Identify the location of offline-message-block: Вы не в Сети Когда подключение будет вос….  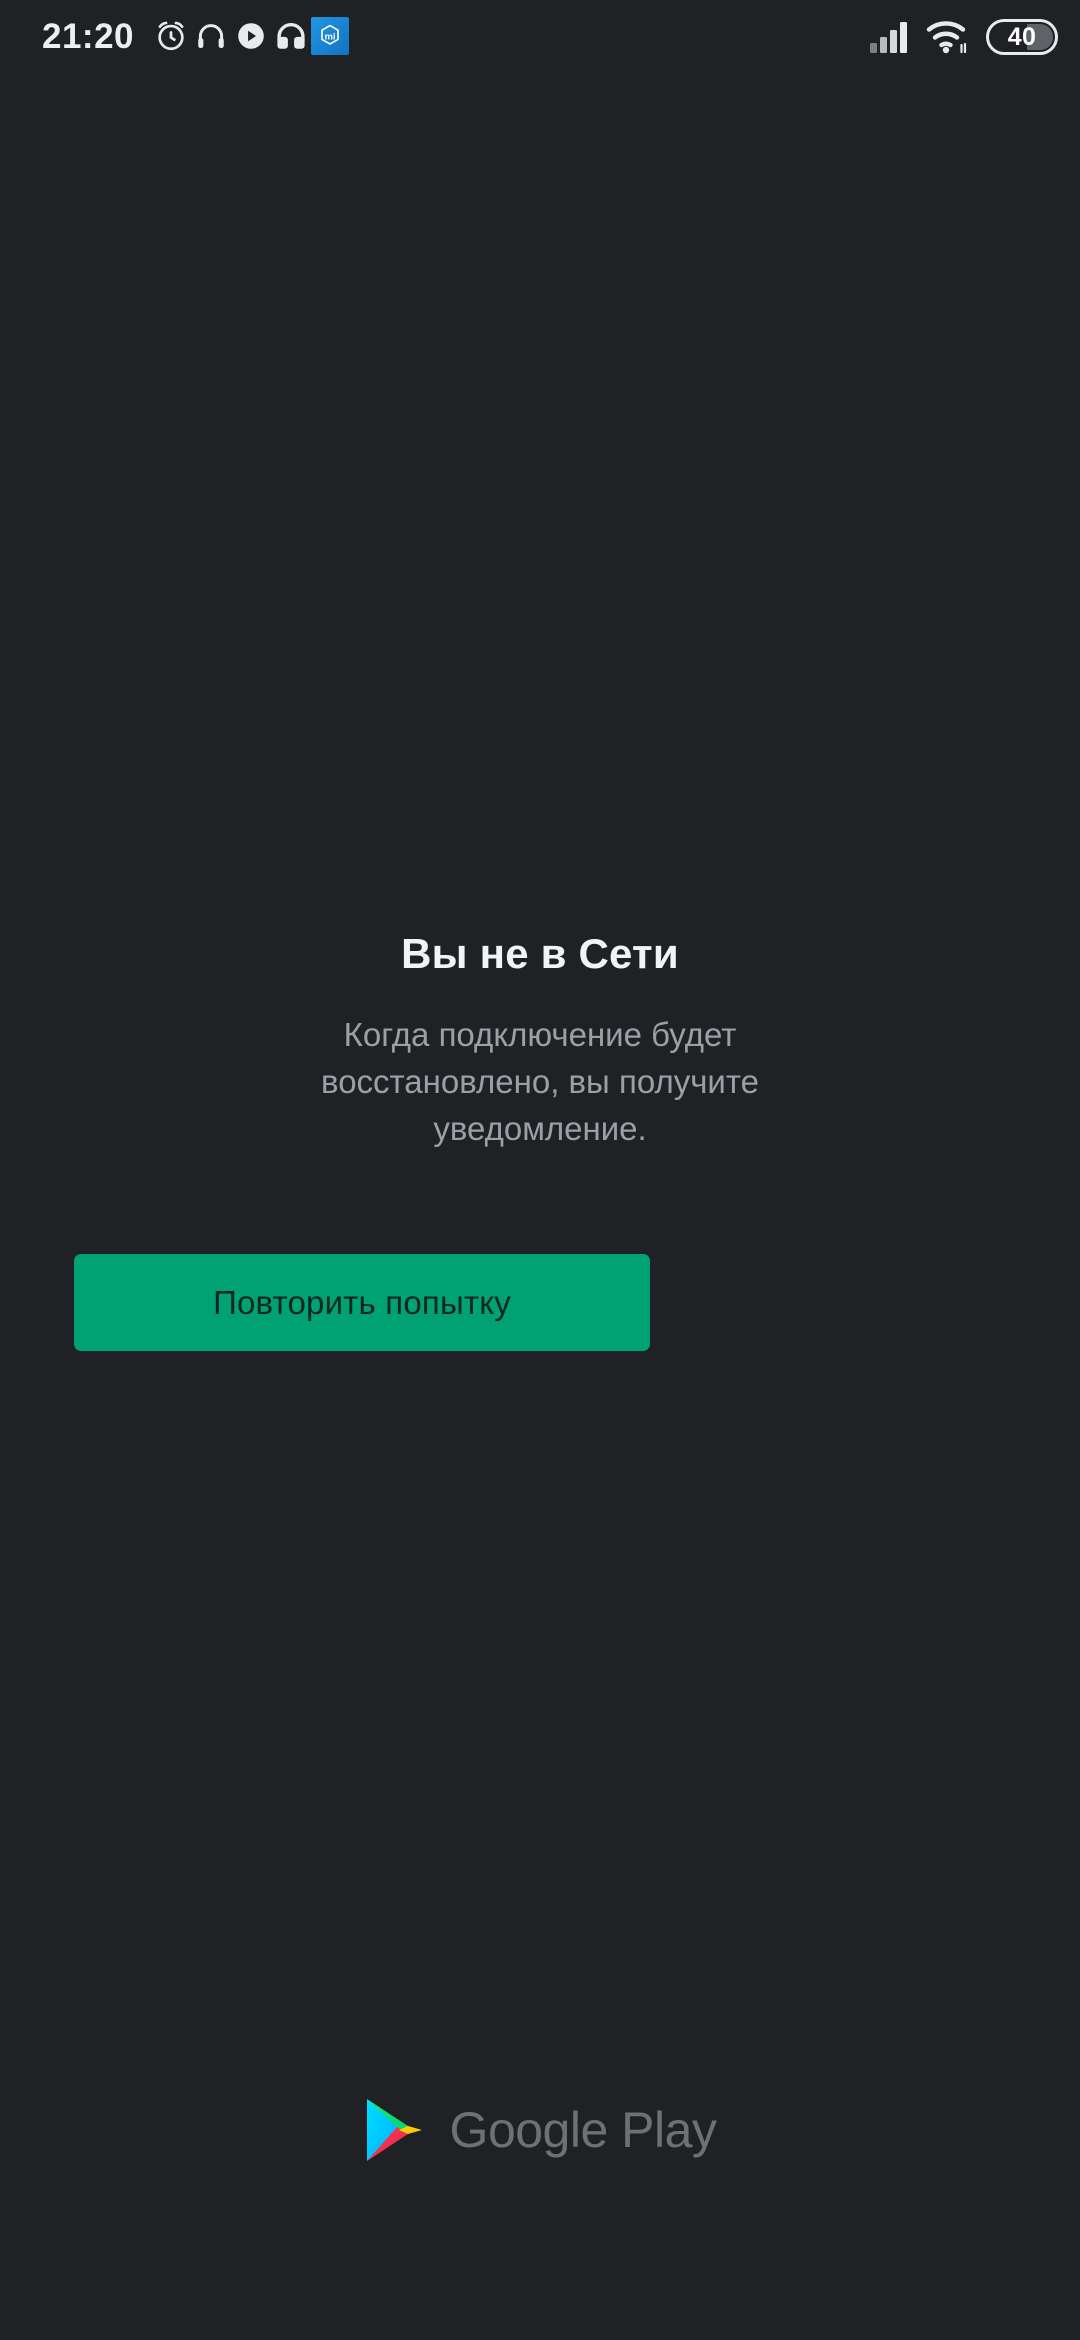
(540, 1041).